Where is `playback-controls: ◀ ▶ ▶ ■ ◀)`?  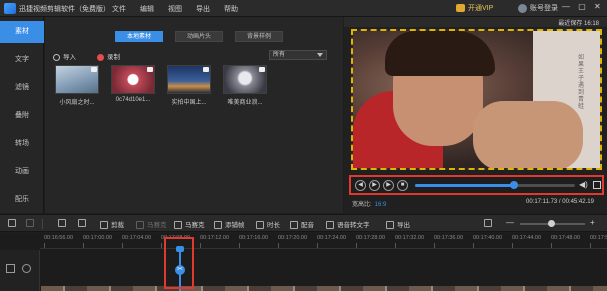 playback-controls: ◀ ▶ ▶ ■ ◀) is located at coordinates (476, 185).